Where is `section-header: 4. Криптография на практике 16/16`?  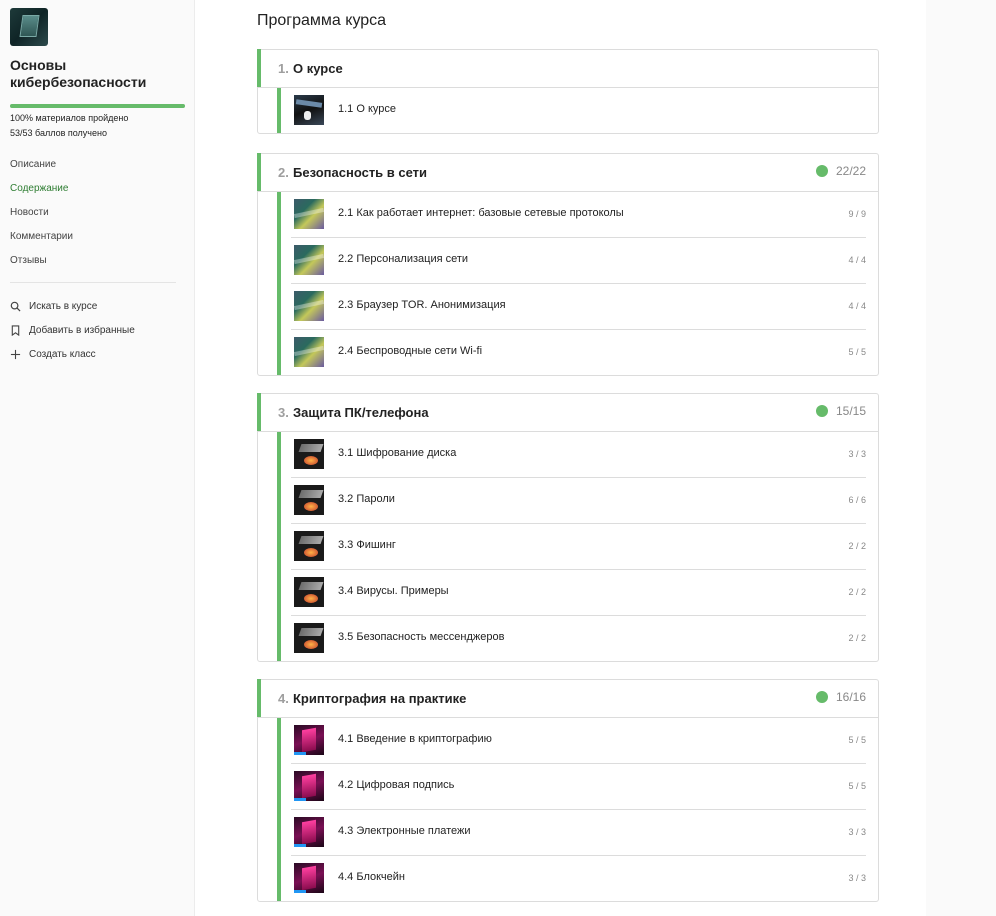 section-header: 4. Криптография на практике 16/16 is located at coordinates (568, 699).